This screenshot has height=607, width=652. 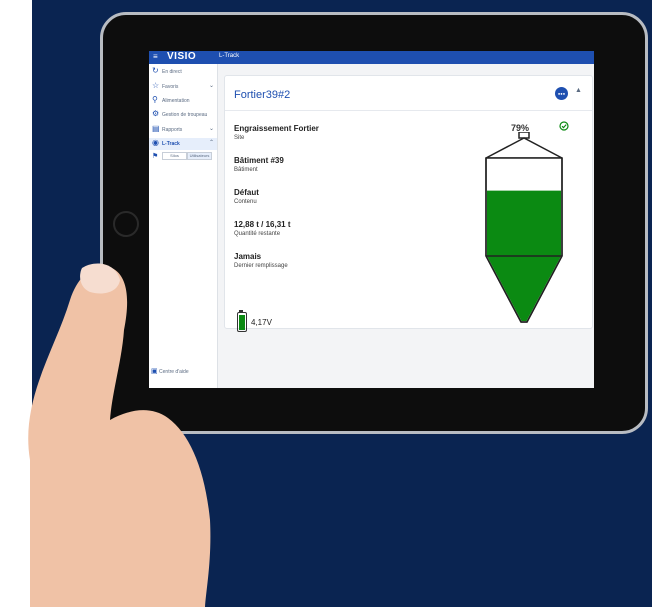 I want to click on menu-icon: ≡, so click(x=155, y=56).